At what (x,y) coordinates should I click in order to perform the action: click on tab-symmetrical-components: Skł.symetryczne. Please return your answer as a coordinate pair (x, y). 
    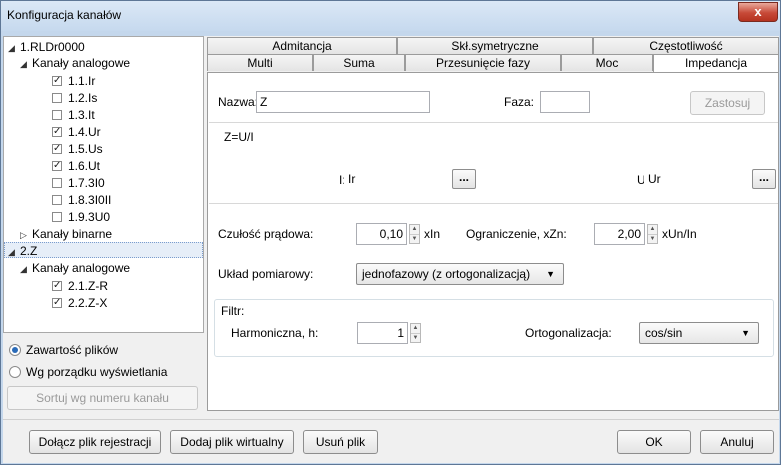
    Looking at the image, I should click on (495, 45).